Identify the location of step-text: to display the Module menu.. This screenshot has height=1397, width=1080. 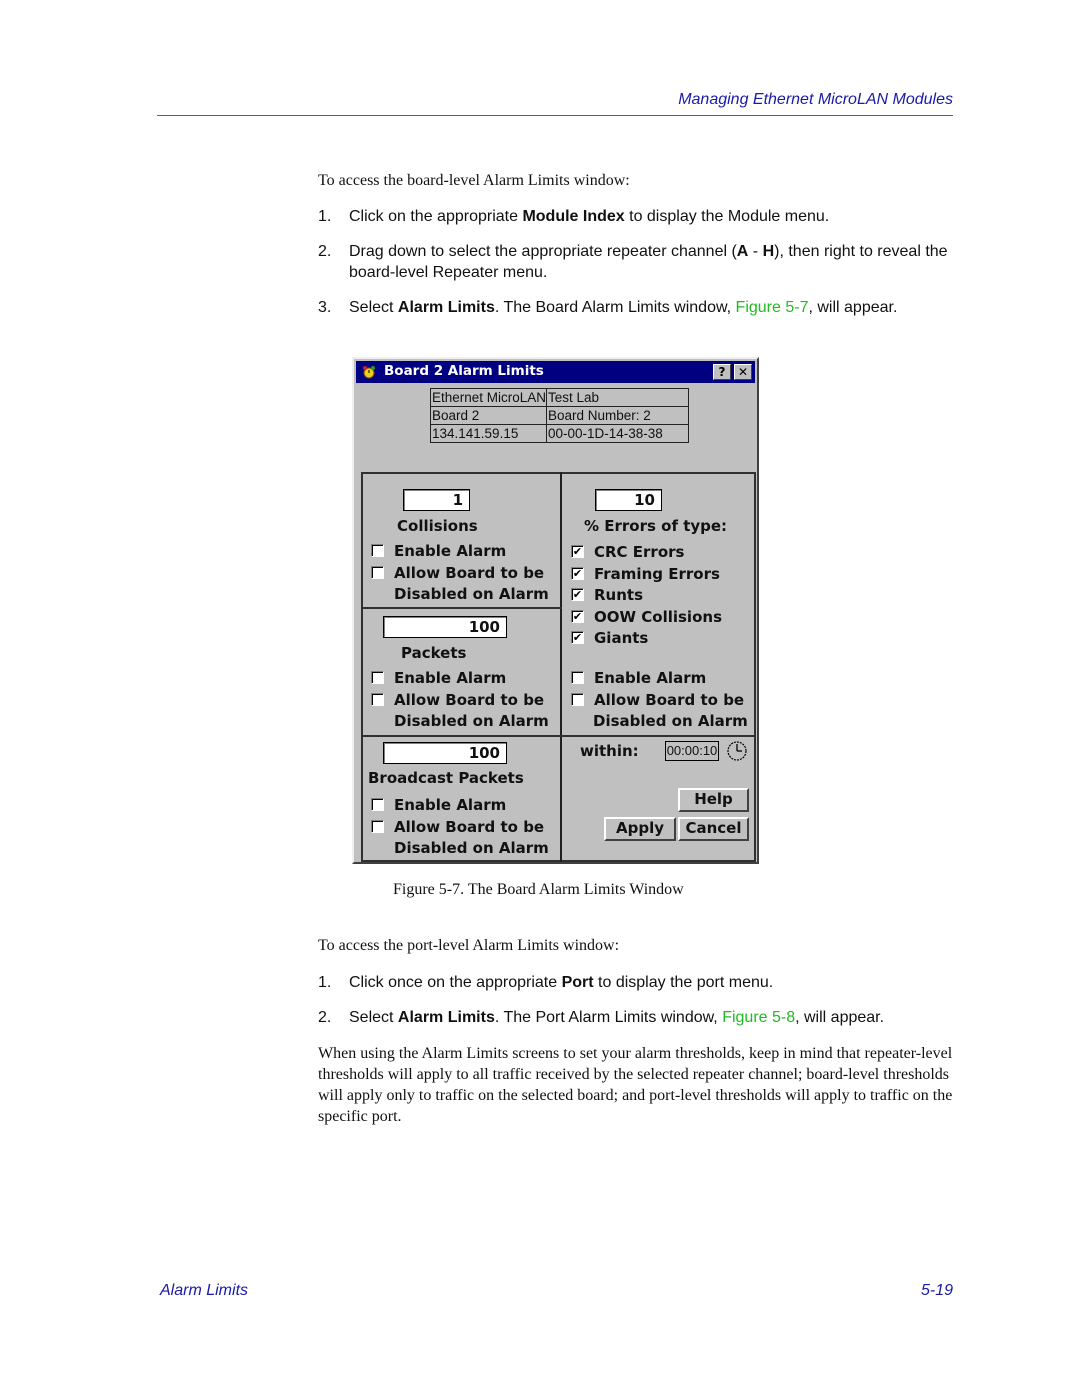
(727, 216).